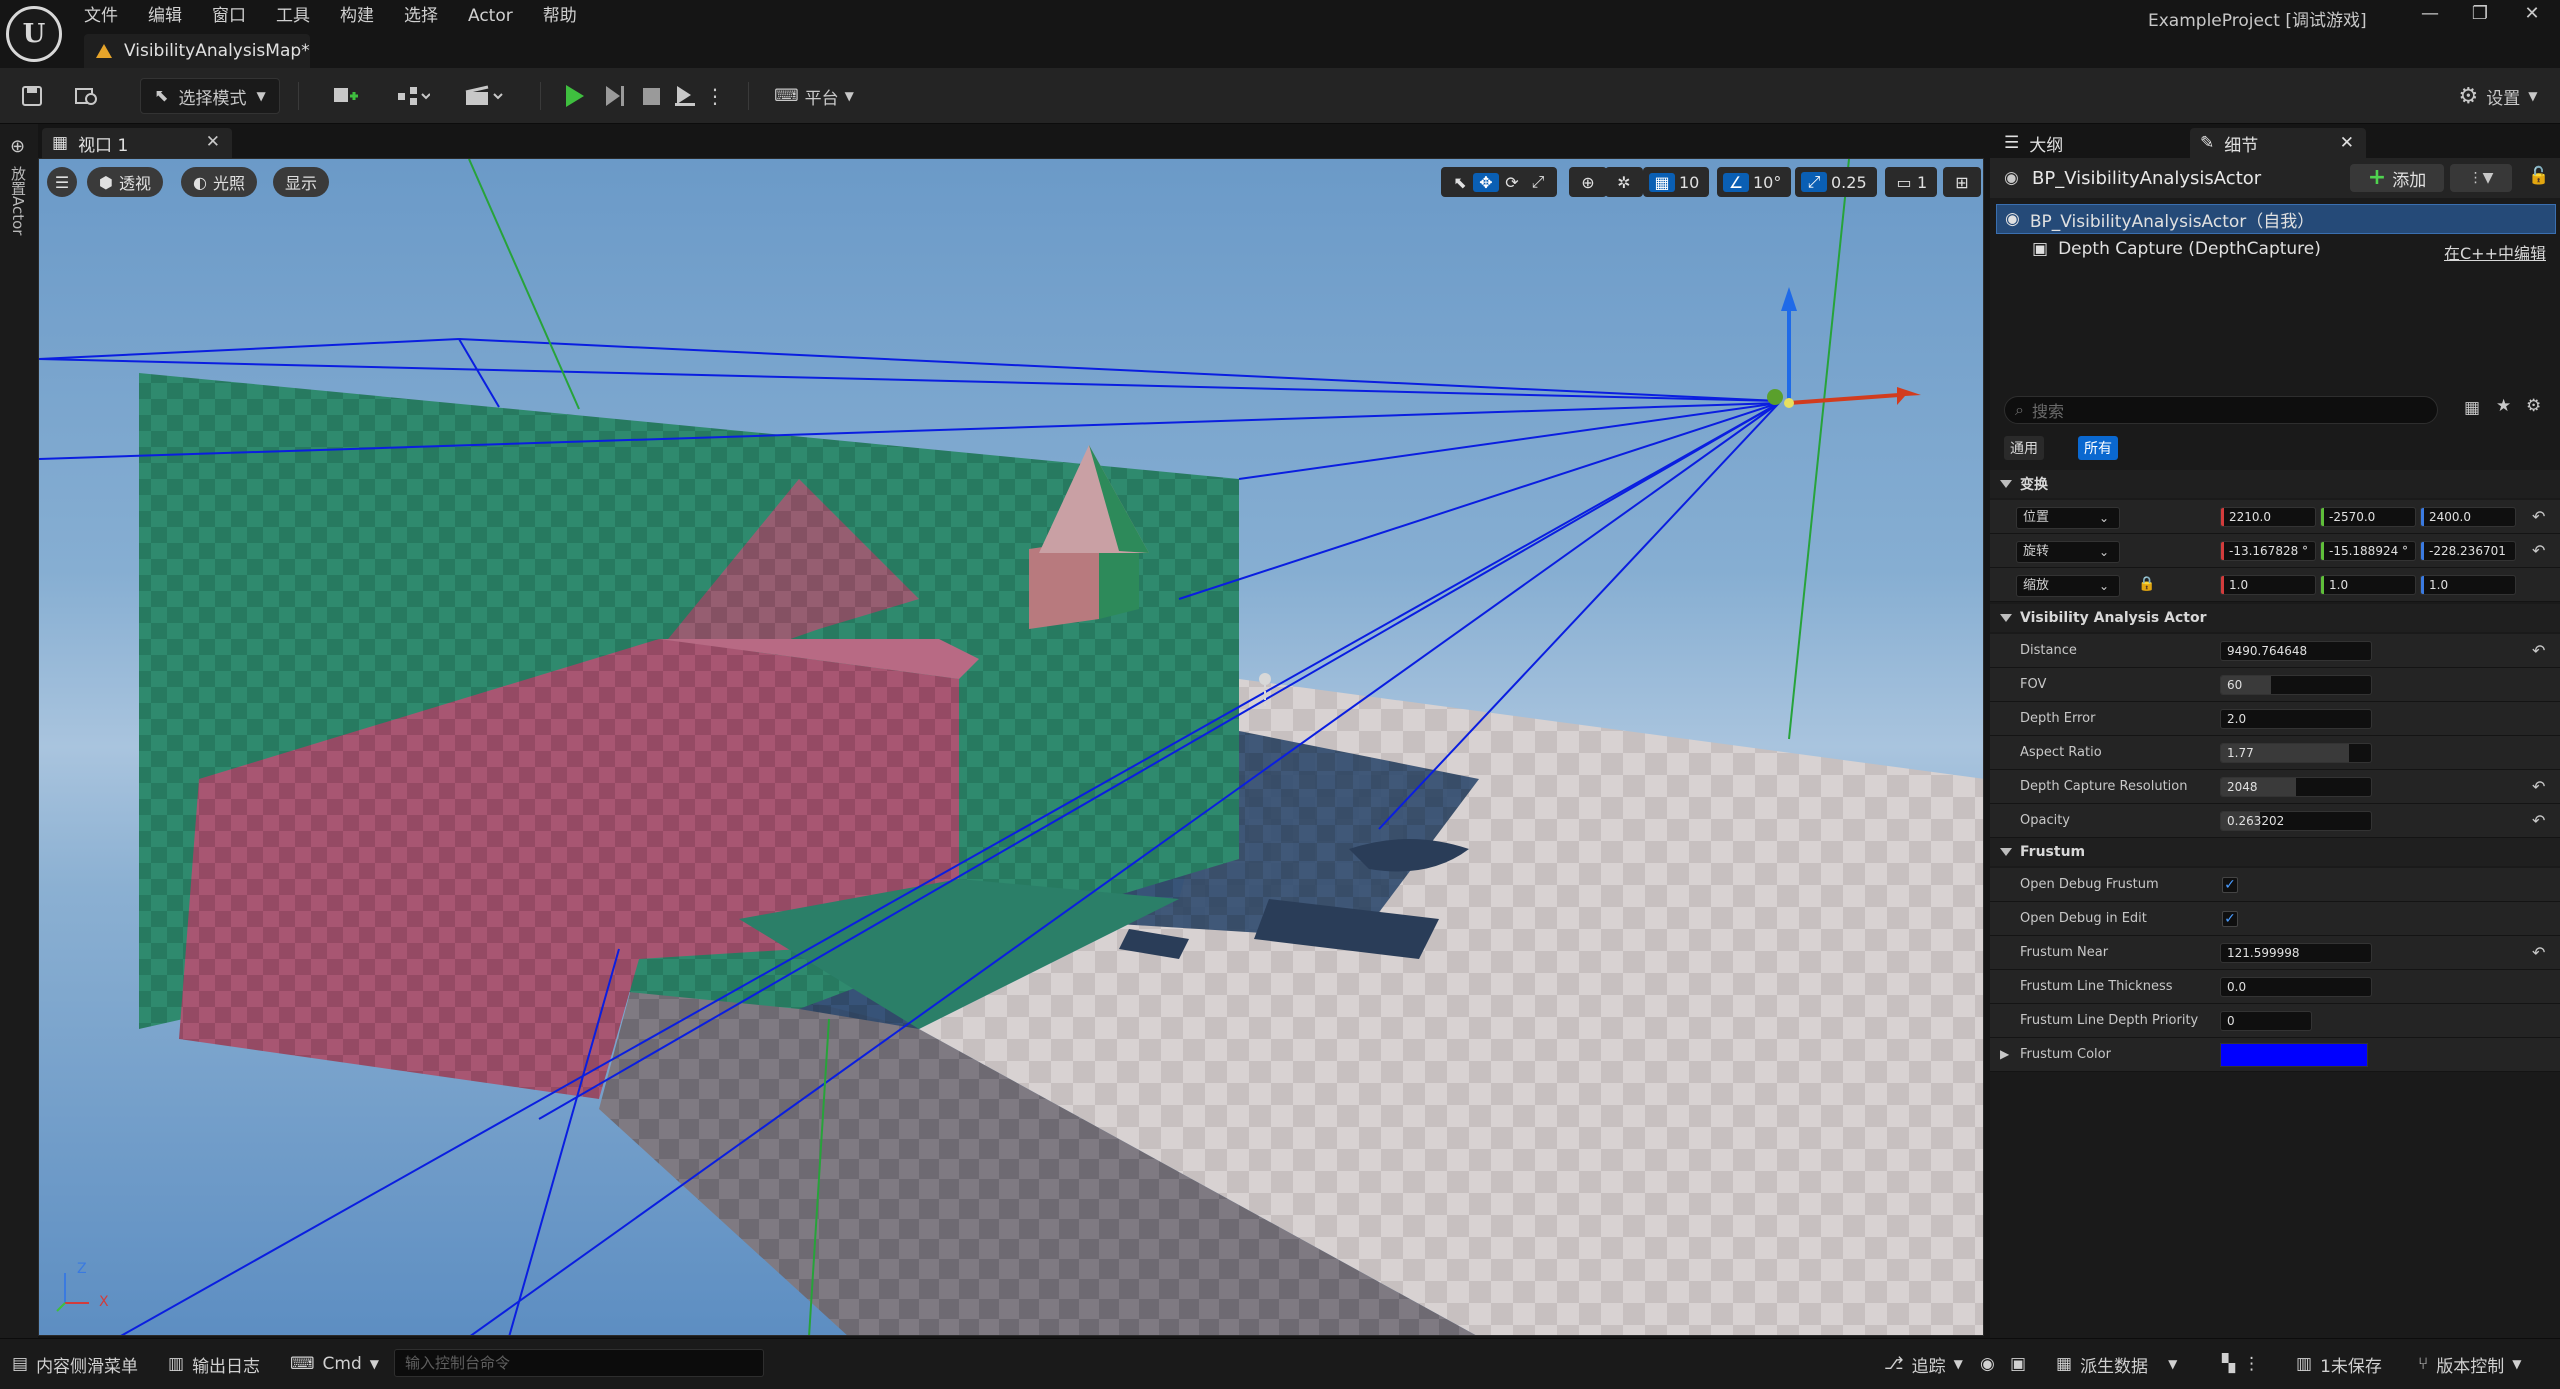 This screenshot has width=2560, height=1389. What do you see at coordinates (567, 16) in the screenshot?
I see `menu-help: 帮助` at bounding box center [567, 16].